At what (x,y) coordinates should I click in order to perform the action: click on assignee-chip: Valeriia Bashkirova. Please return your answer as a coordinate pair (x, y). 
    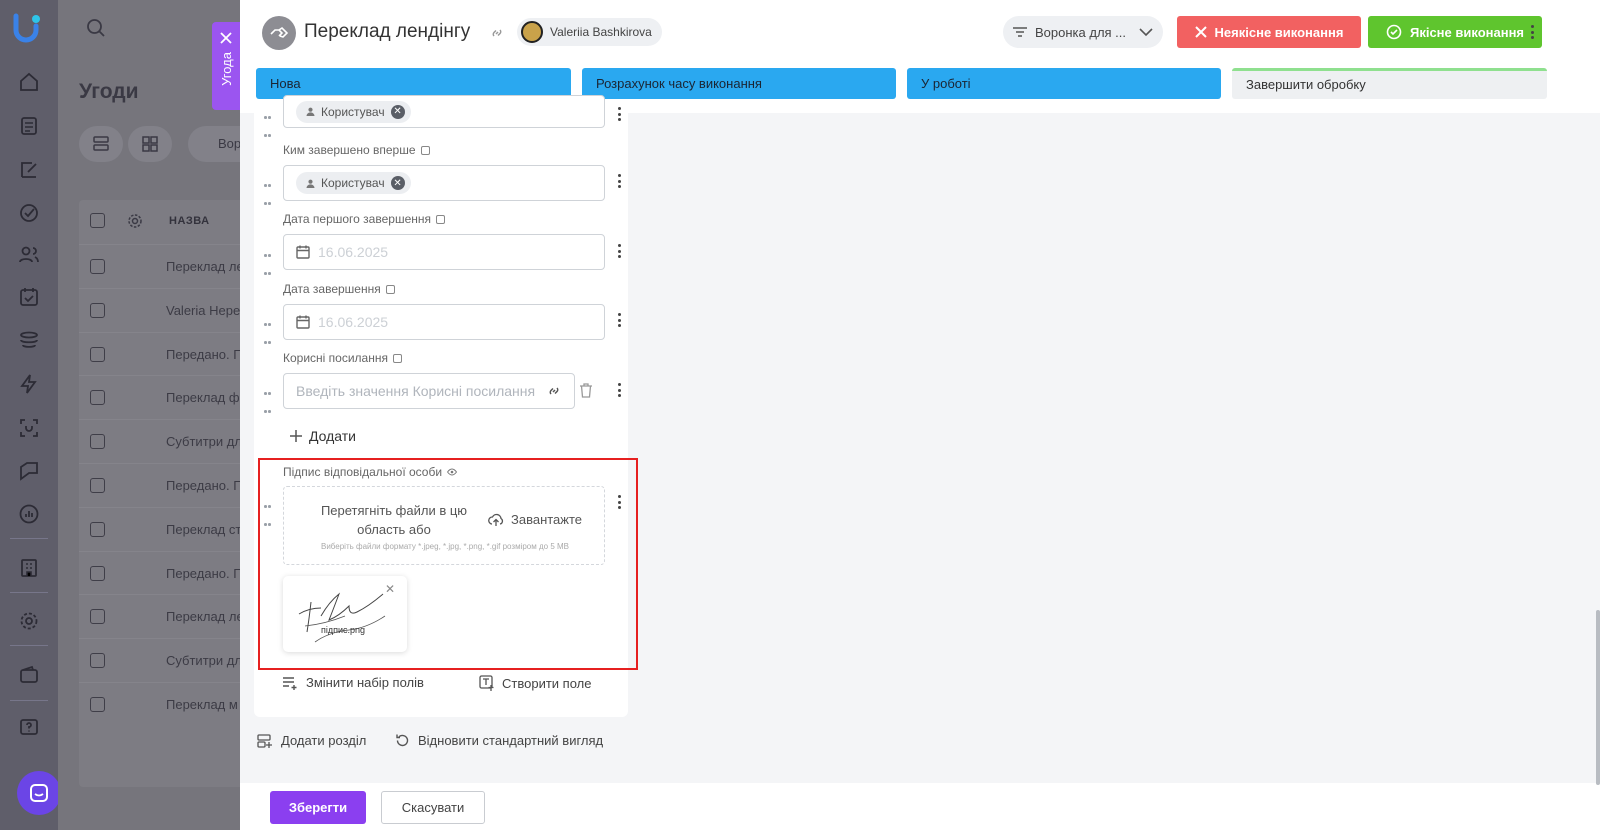
    Looking at the image, I should click on (589, 32).